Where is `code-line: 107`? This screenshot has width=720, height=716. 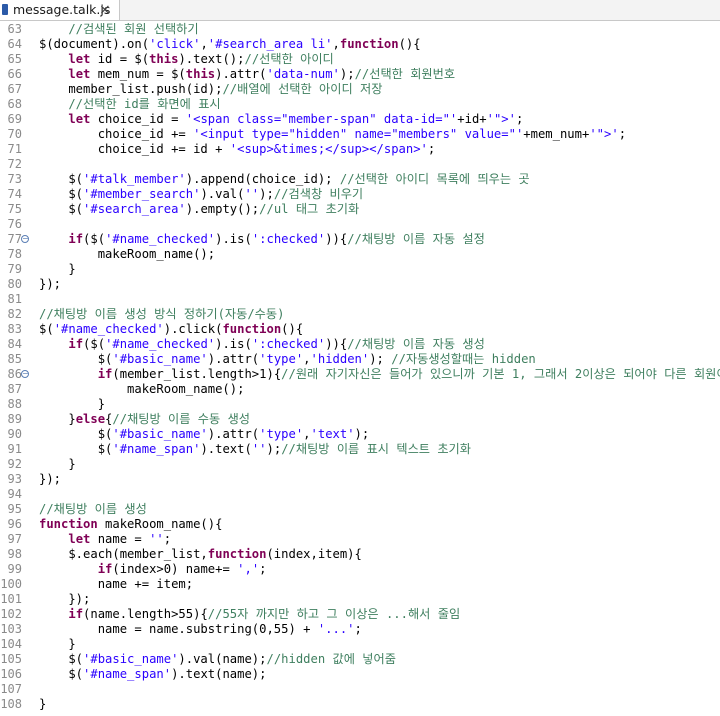
code-line: 107 is located at coordinates (360, 689).